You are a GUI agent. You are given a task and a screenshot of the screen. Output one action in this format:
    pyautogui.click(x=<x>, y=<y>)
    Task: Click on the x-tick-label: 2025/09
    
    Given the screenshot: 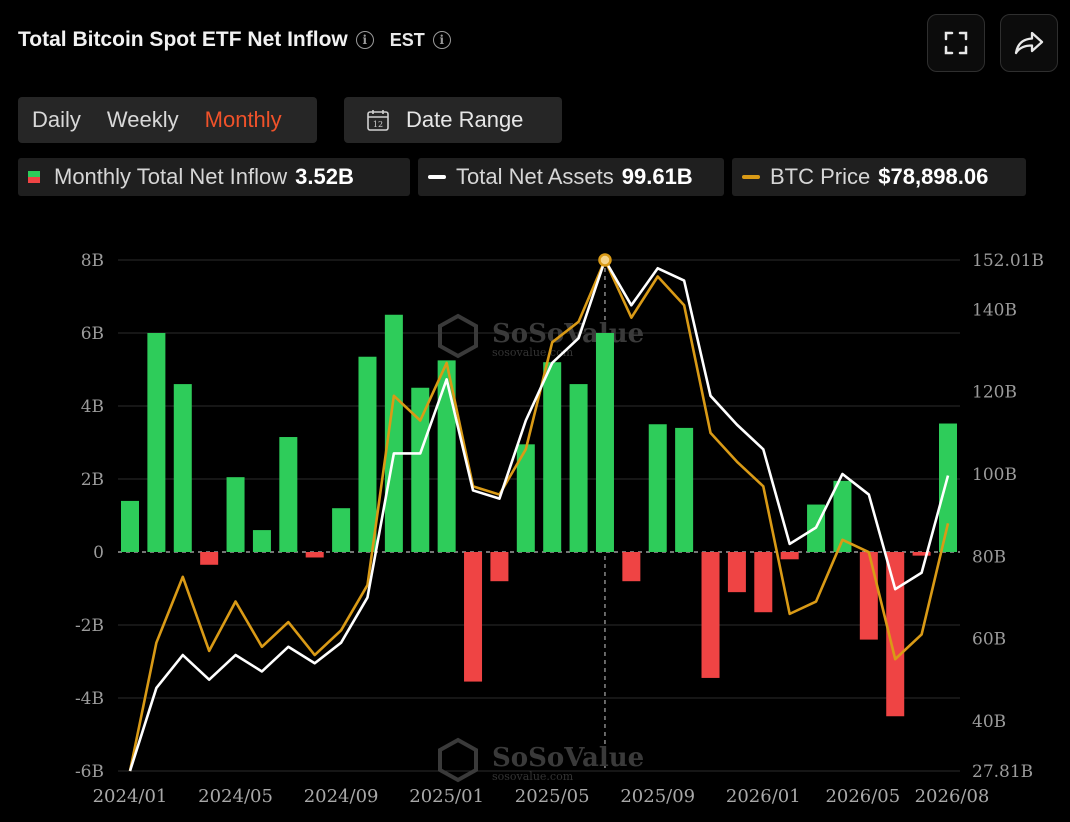 What is the action you would take?
    pyautogui.click(x=657, y=796)
    